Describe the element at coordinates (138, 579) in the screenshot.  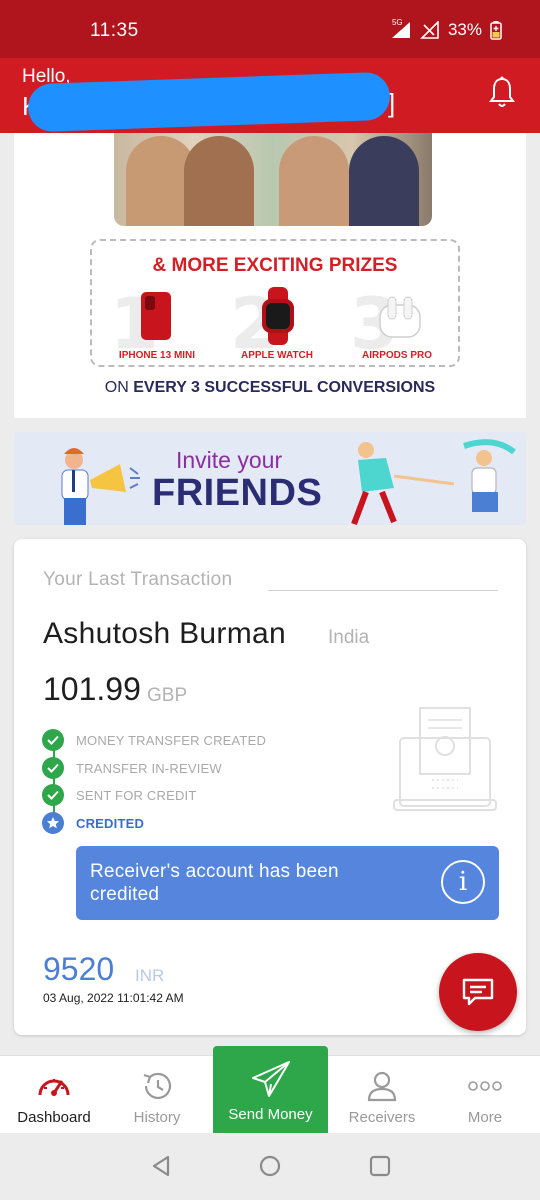
I see `last-transaction-heading: Your Last Transaction` at that location.